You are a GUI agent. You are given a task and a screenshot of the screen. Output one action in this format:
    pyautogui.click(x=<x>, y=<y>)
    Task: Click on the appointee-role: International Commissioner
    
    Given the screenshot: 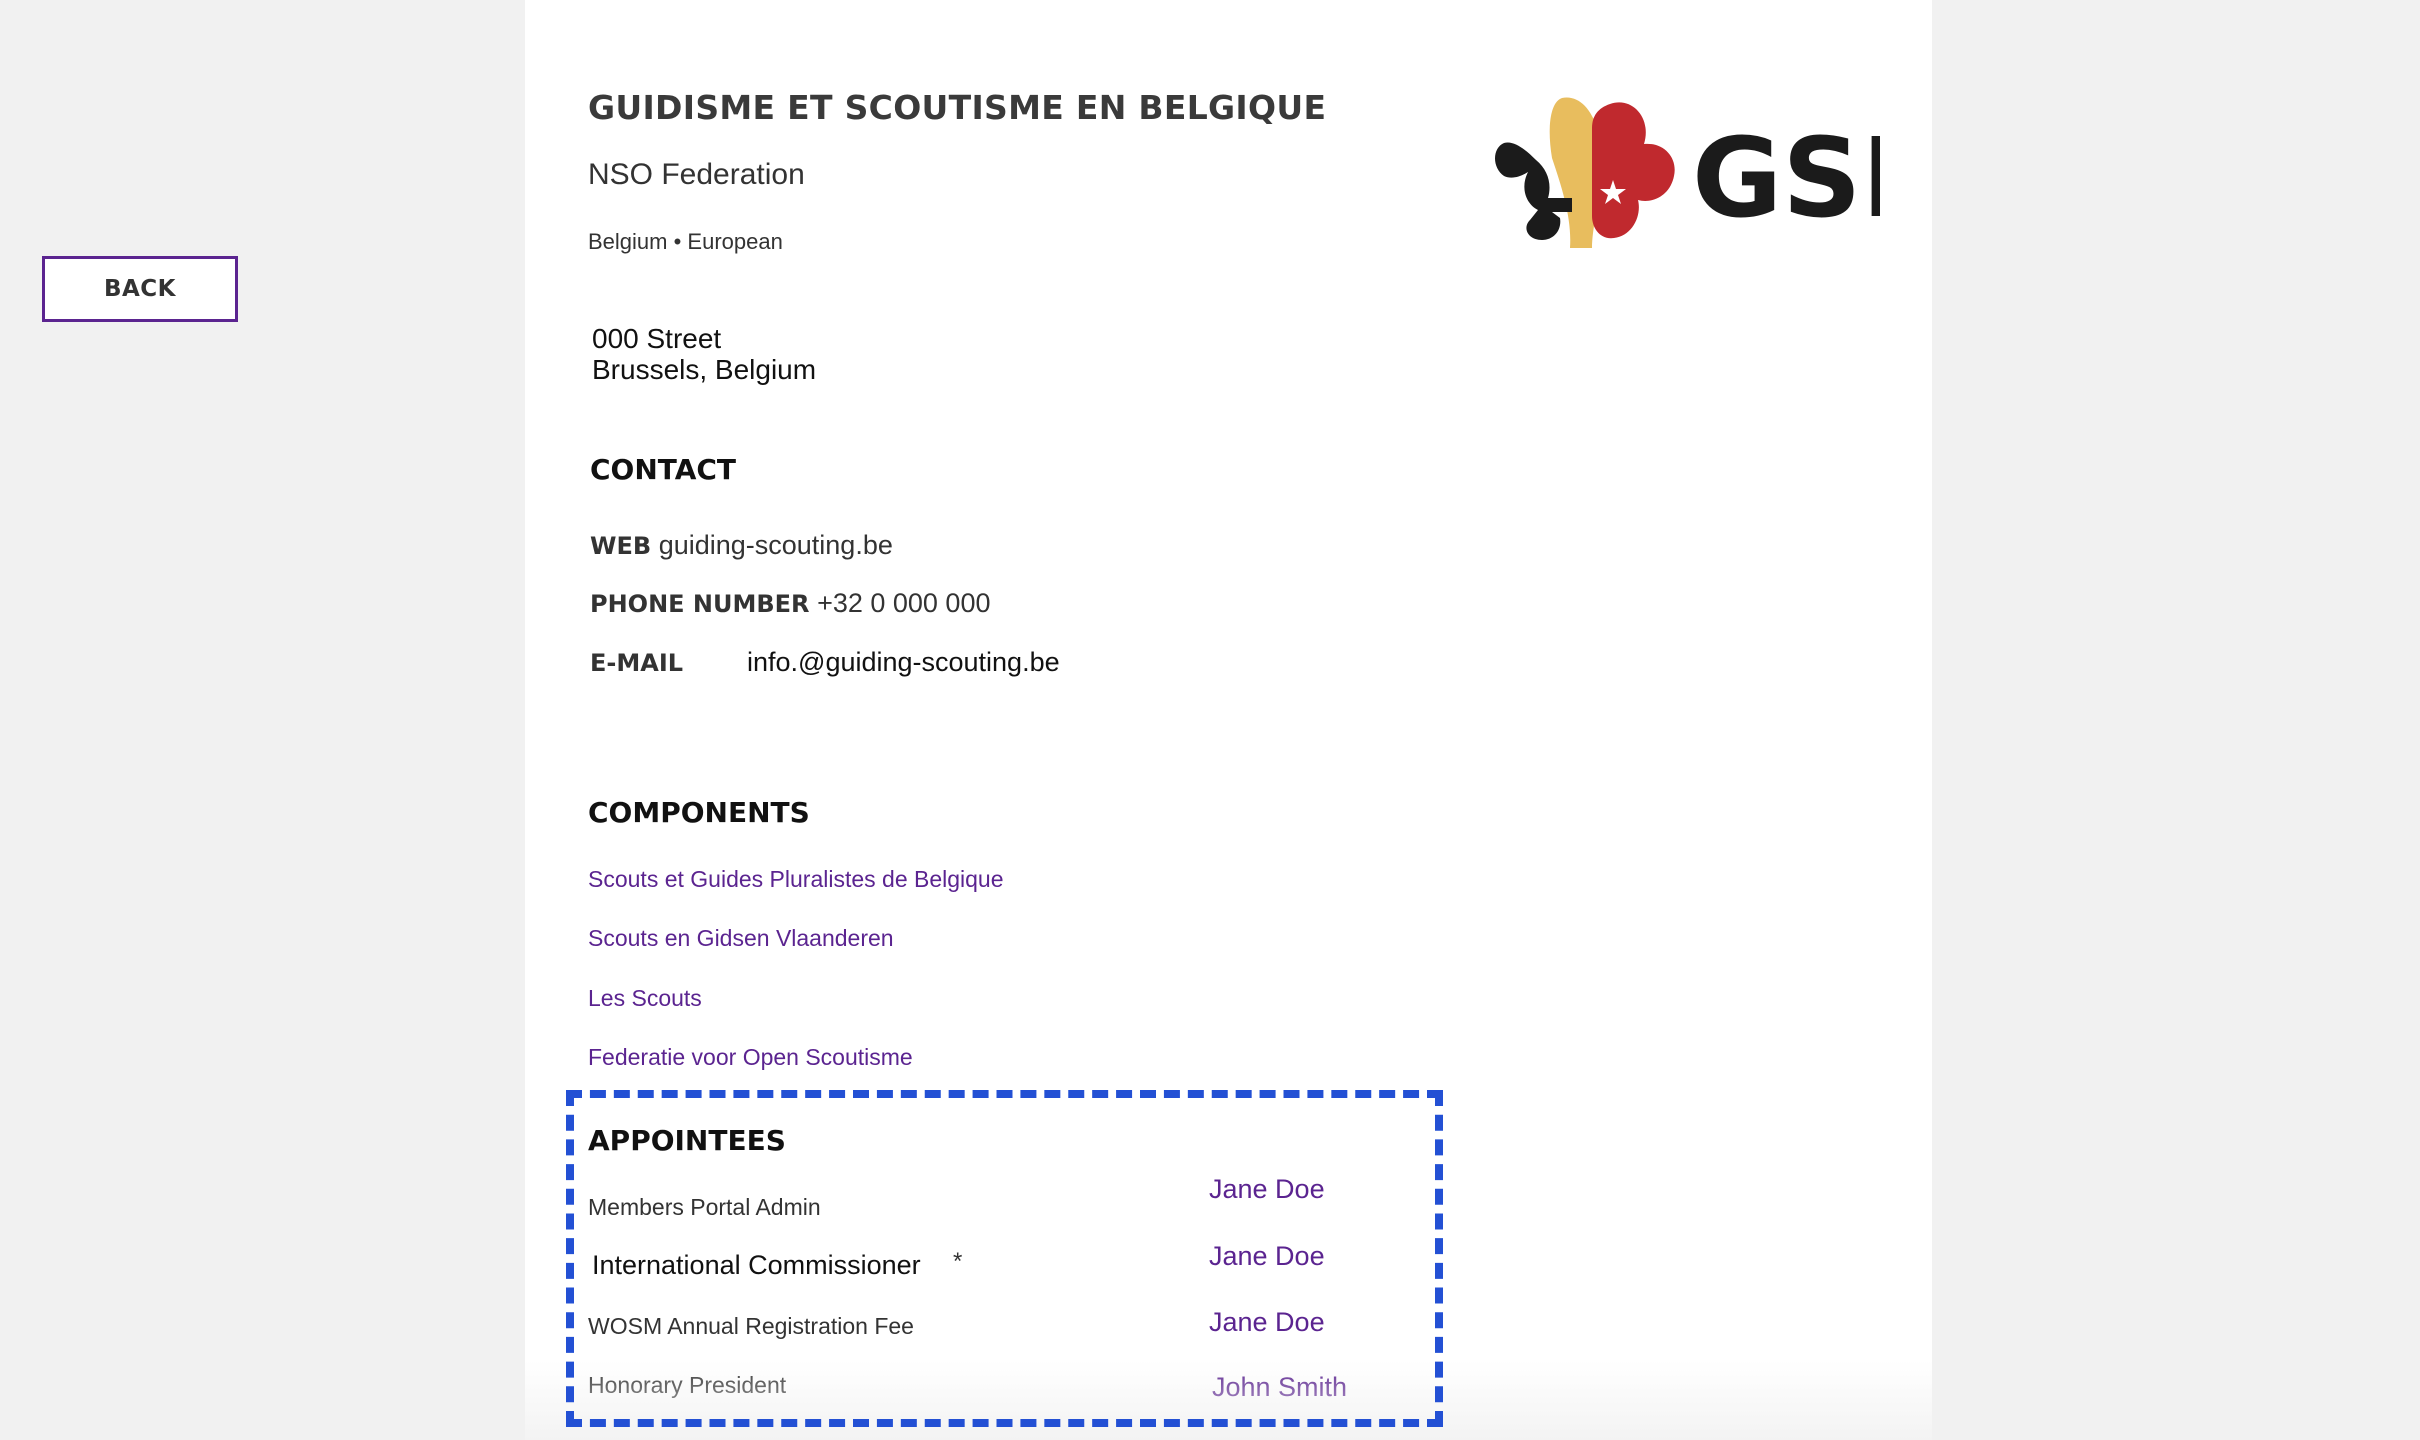 What is the action you would take?
    pyautogui.click(x=756, y=1265)
    